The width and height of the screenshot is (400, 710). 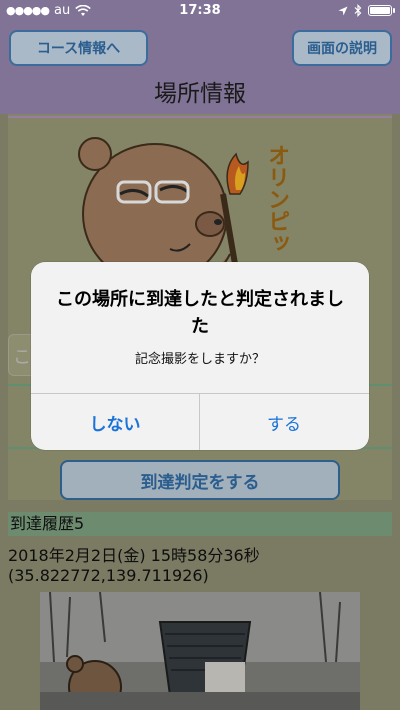 I want to click on dialog-cancel-button: しない, so click(x=115, y=422).